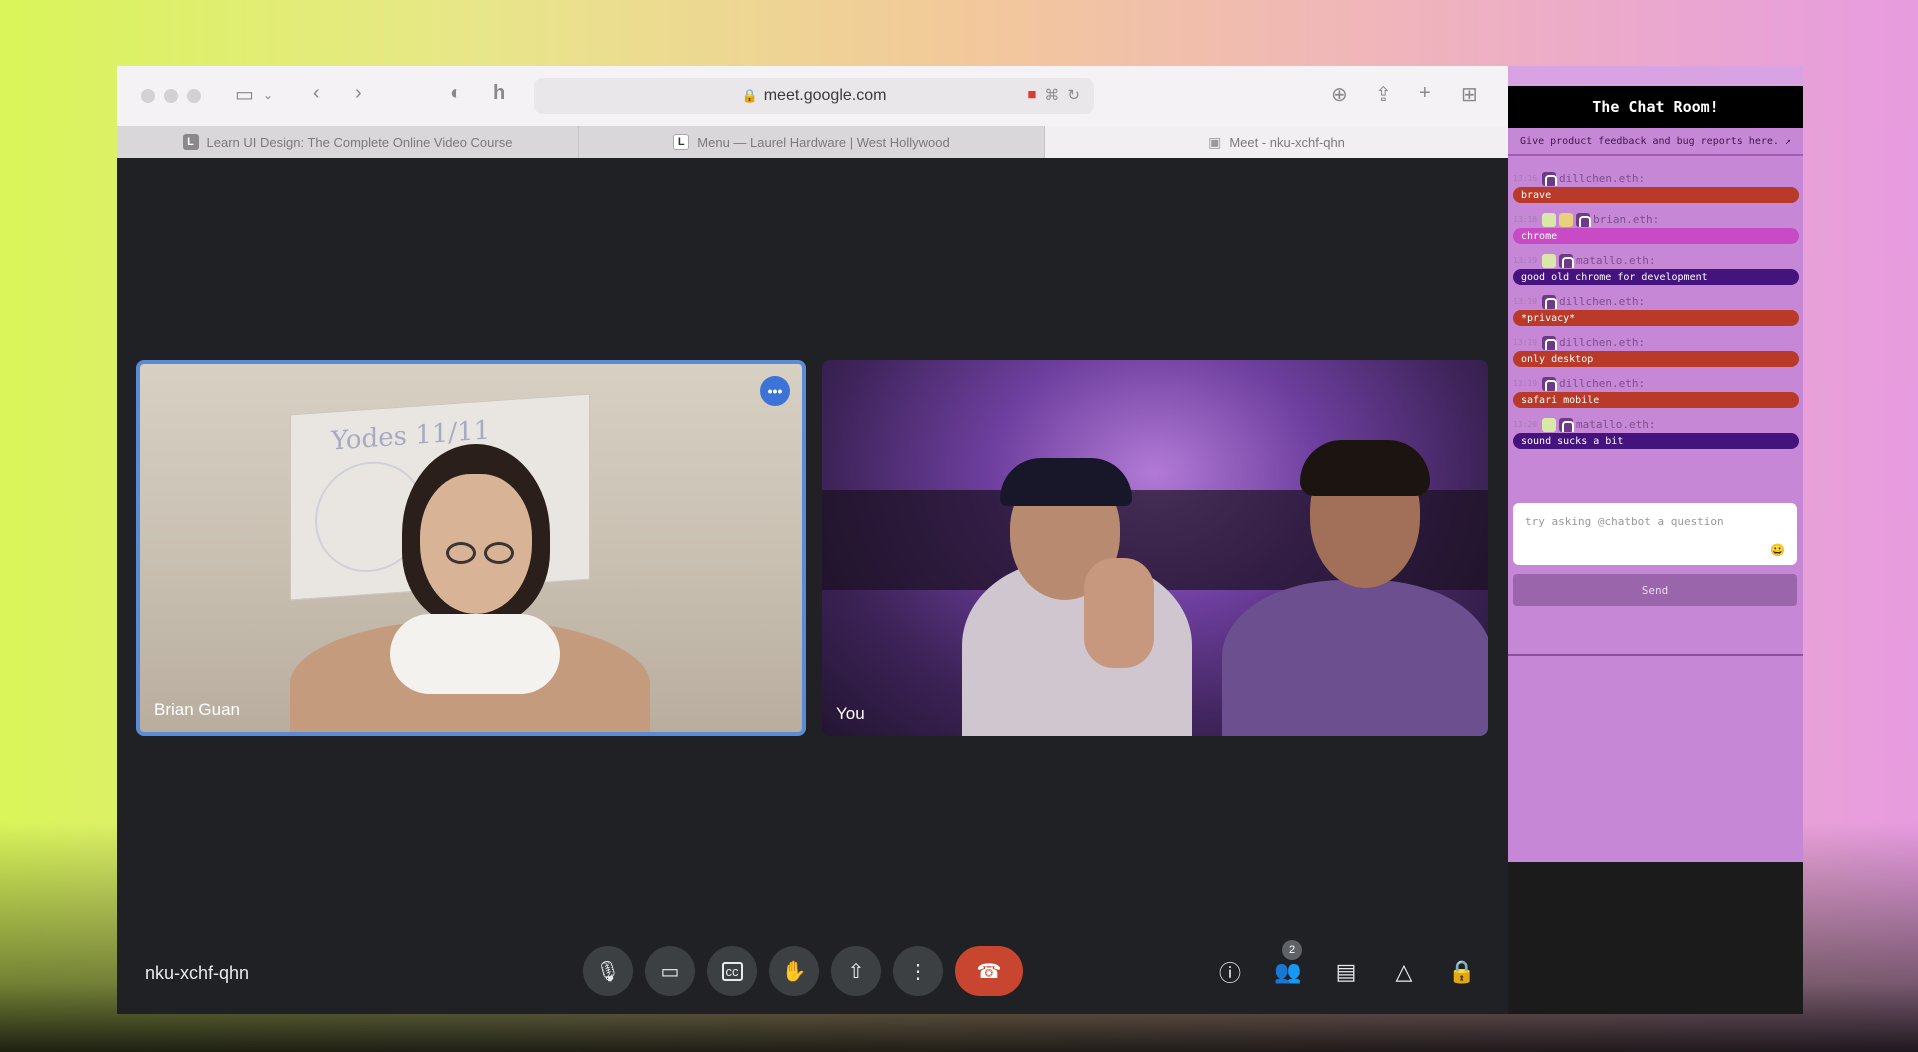 This screenshot has width=1918, height=1052. Describe the element at coordinates (358, 93) in the screenshot. I see `forward-icon: ›` at that location.